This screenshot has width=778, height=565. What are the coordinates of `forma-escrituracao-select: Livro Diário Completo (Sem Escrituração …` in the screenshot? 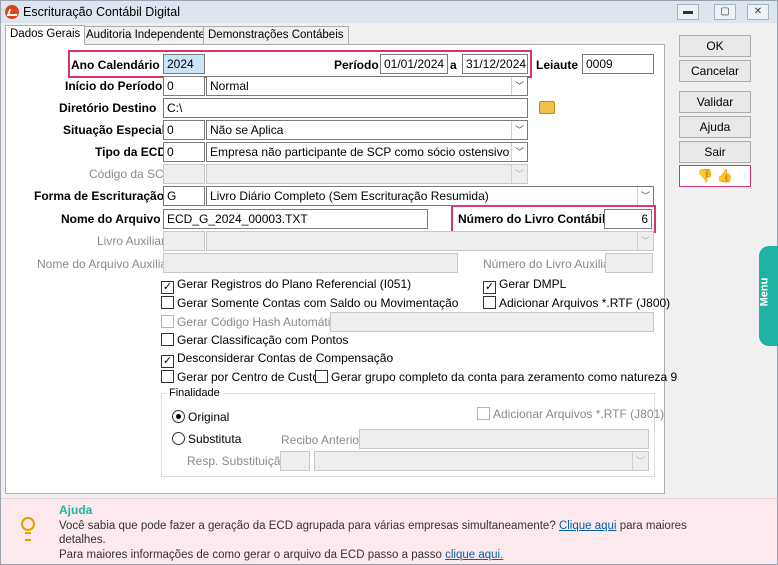 It's located at (430, 196).